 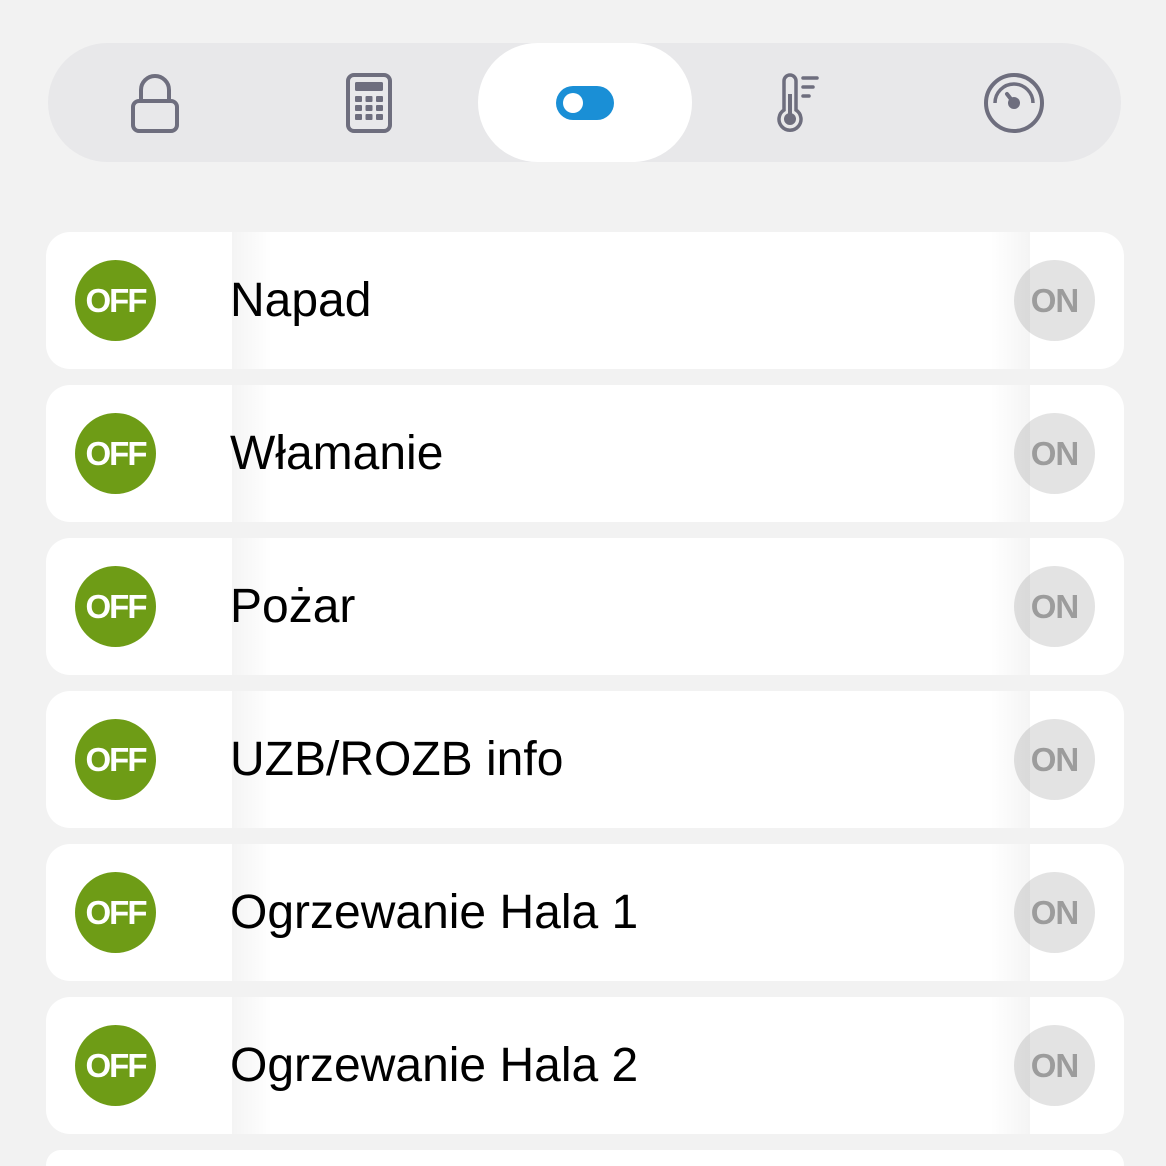 I want to click on list-item: OFF Włamanie ON, so click(x=585, y=453).